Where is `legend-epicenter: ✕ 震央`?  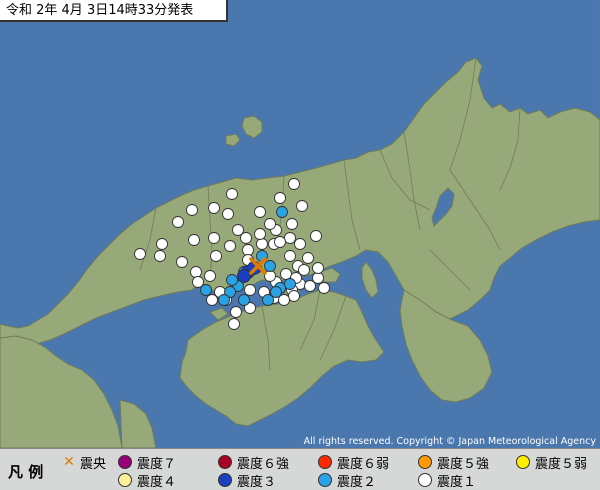
legend-epicenter: ✕ 震央 is located at coordinates (84, 462).